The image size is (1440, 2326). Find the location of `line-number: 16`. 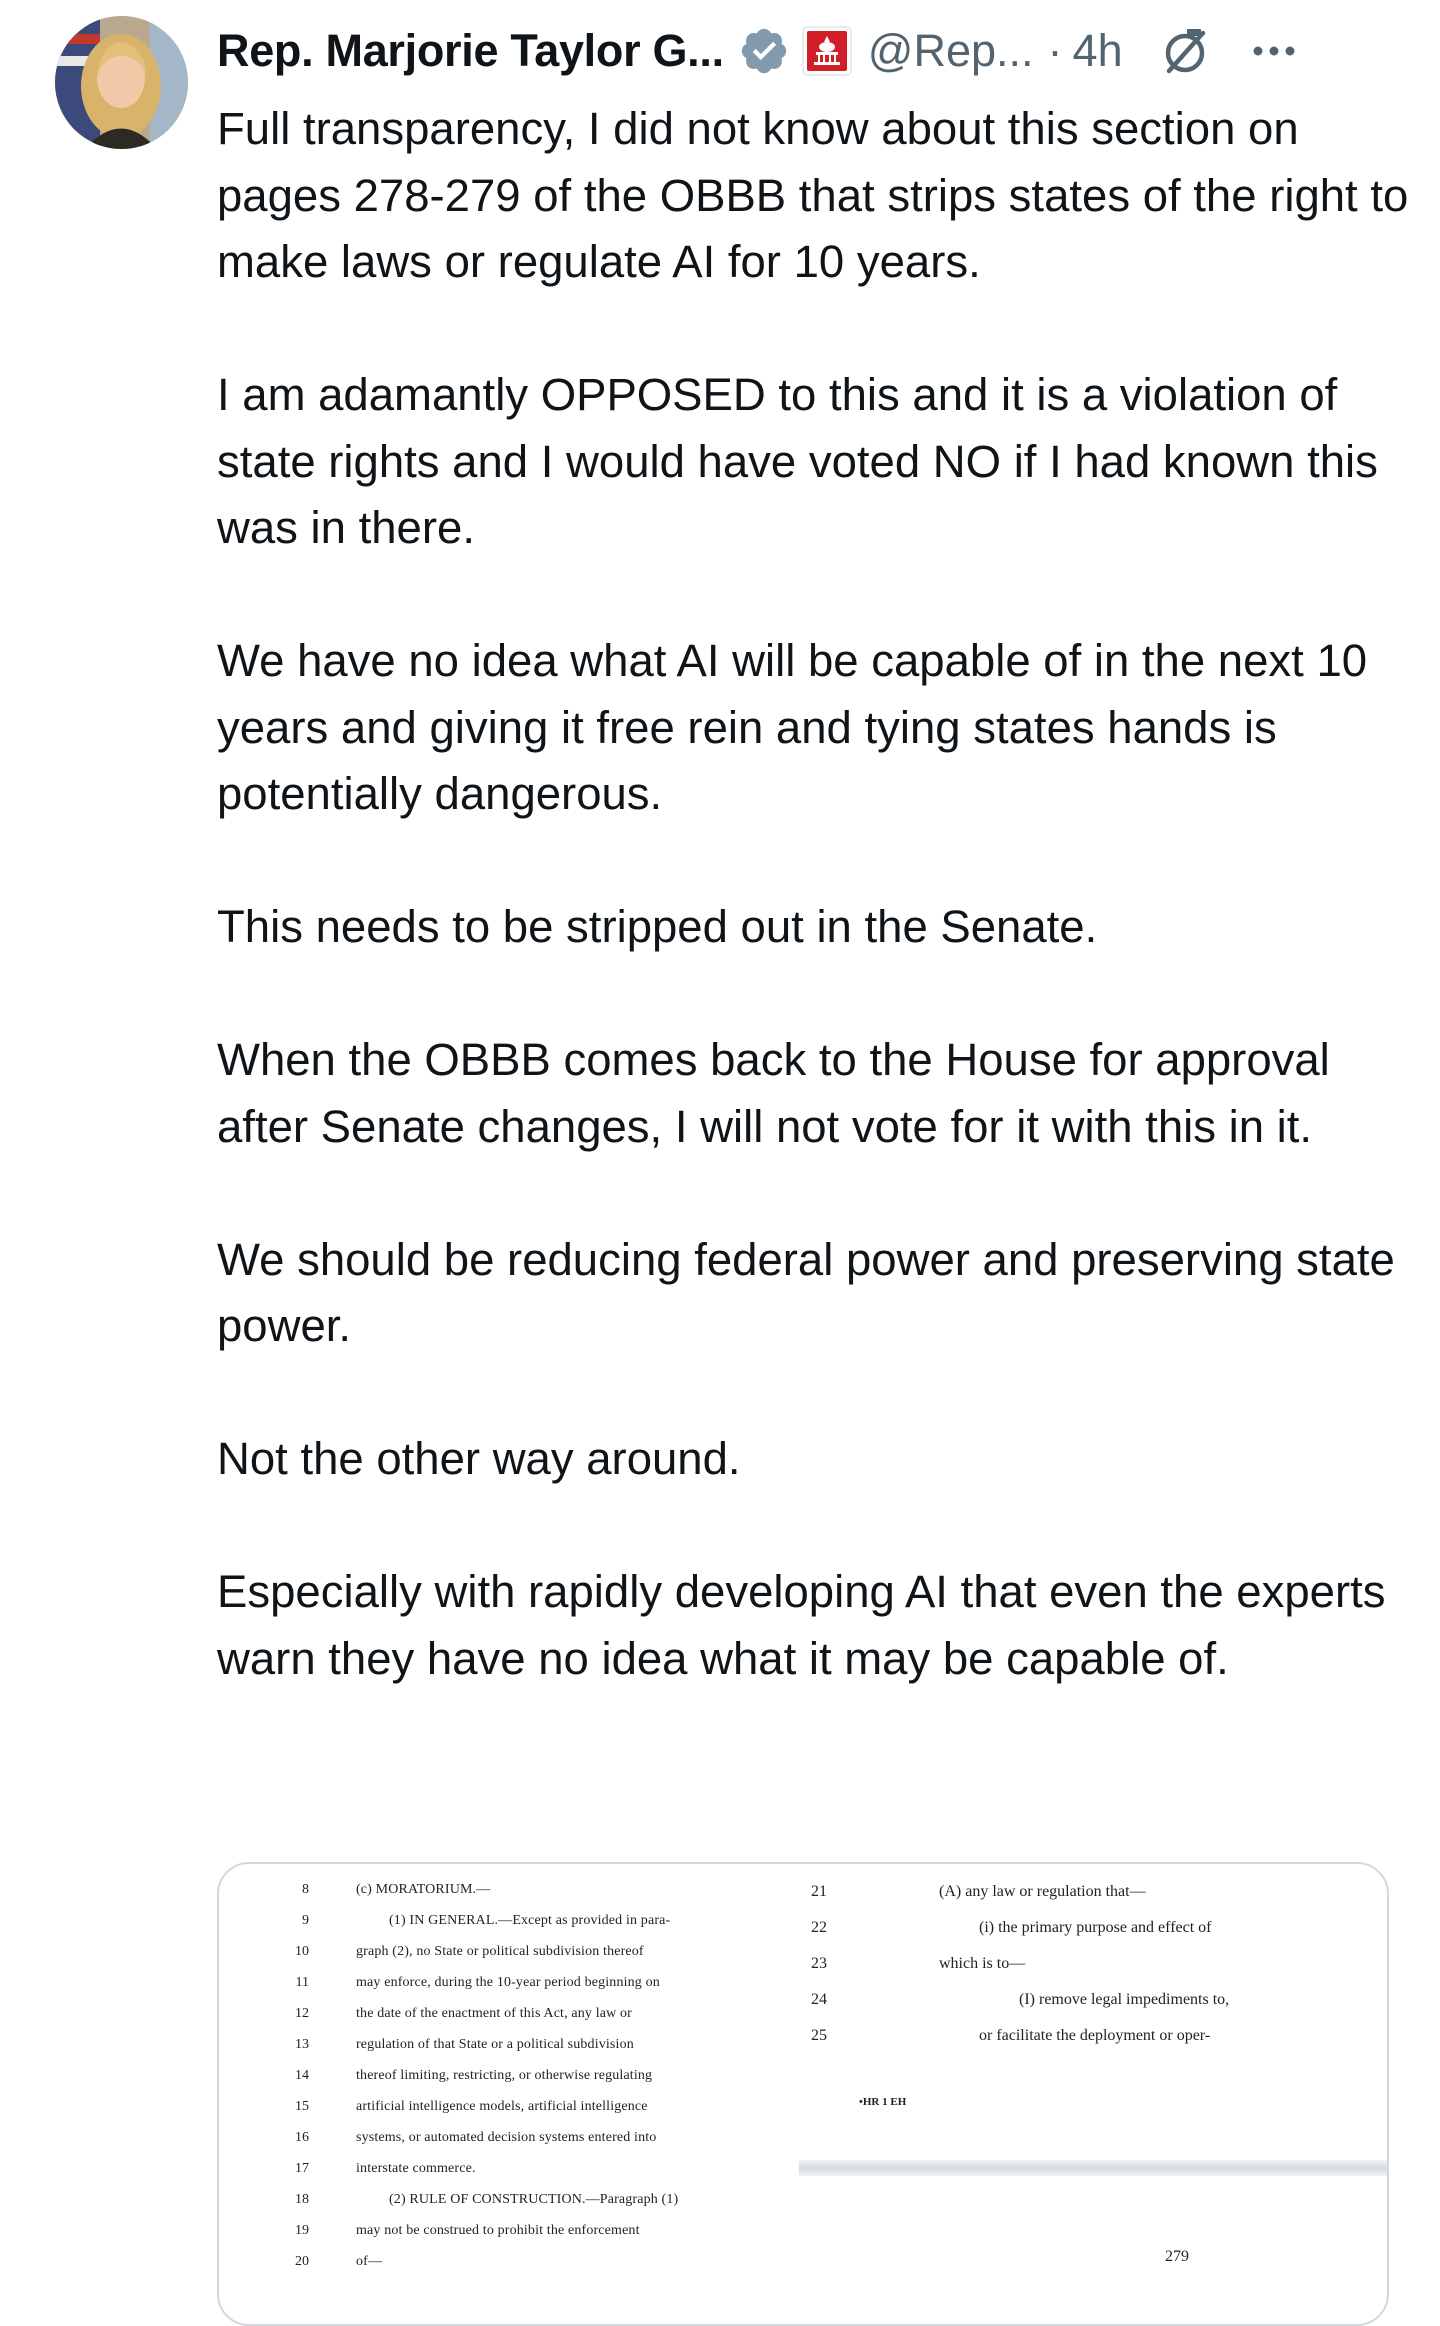

line-number: 16 is located at coordinates (302, 2137).